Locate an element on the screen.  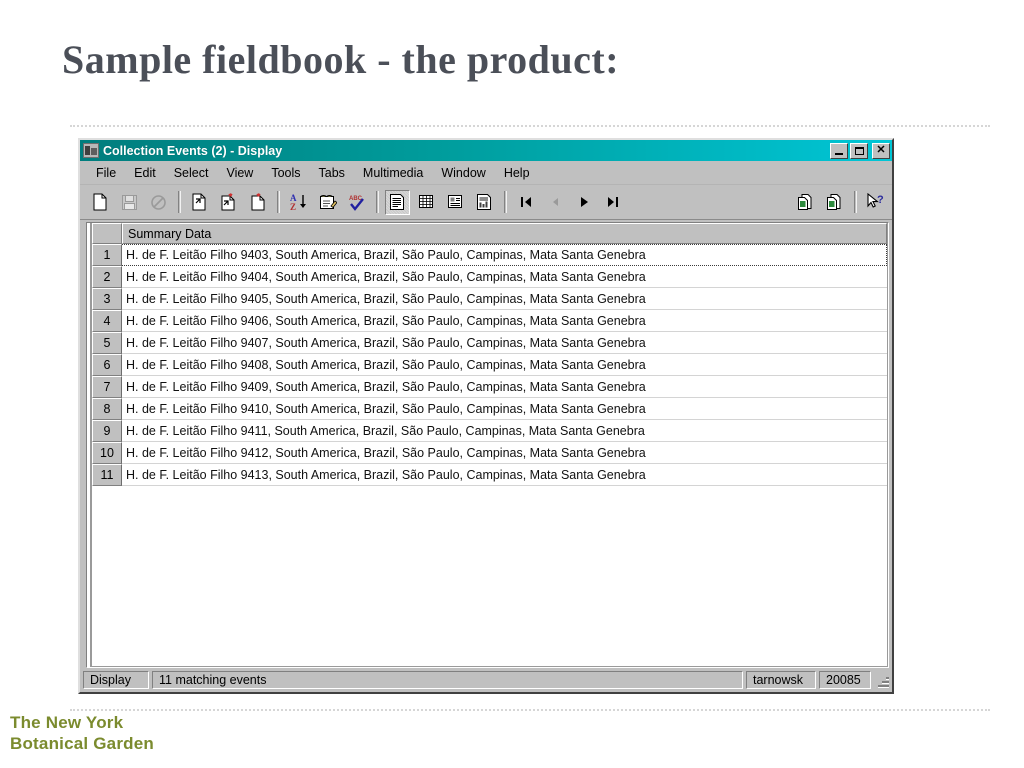
paste-record-icon is located at coordinates (834, 202).